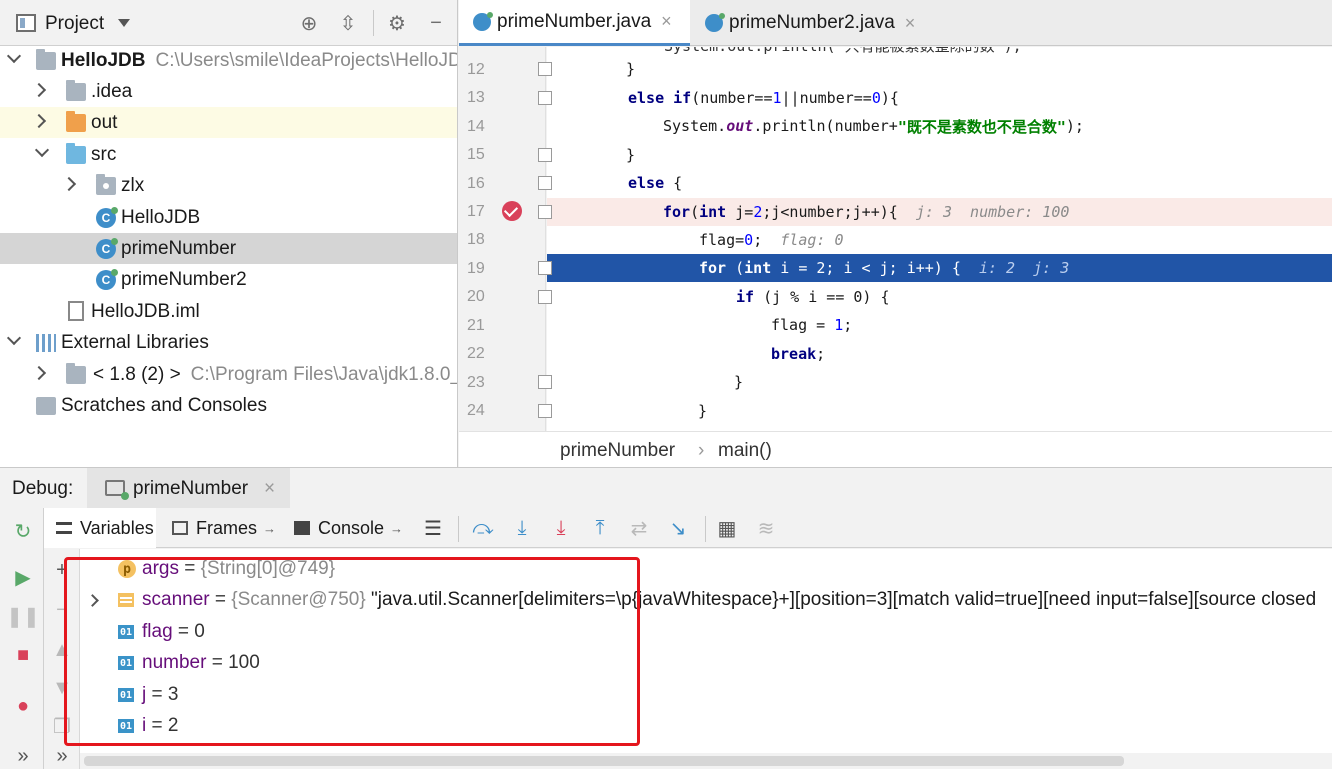 The width and height of the screenshot is (1332, 769). I want to click on tab-frames: Frames →, so click(219, 528).